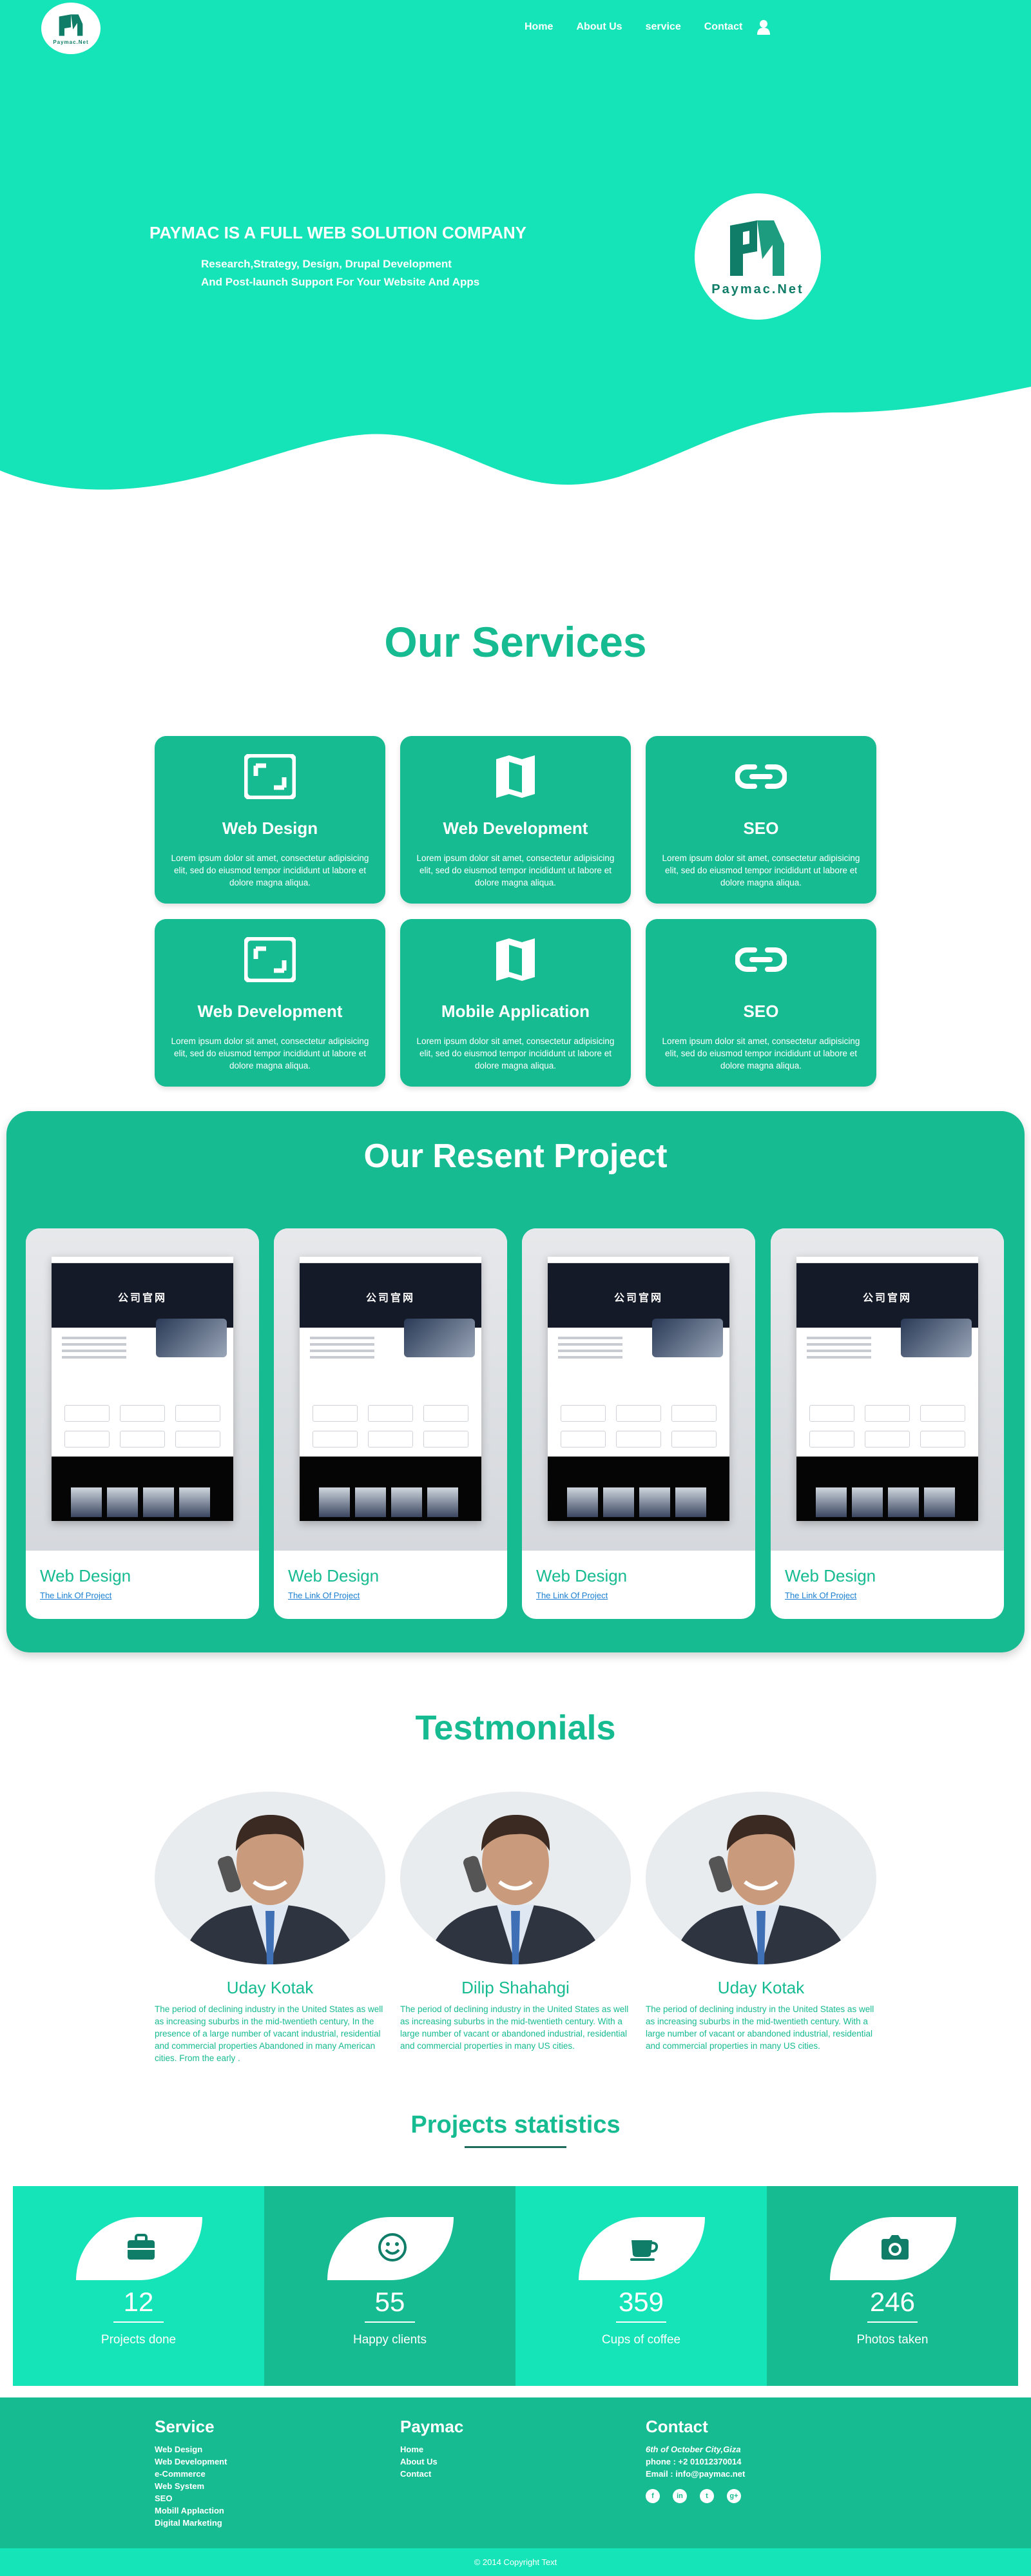  What do you see at coordinates (270, 959) in the screenshot?
I see `image-frame-icon` at bounding box center [270, 959].